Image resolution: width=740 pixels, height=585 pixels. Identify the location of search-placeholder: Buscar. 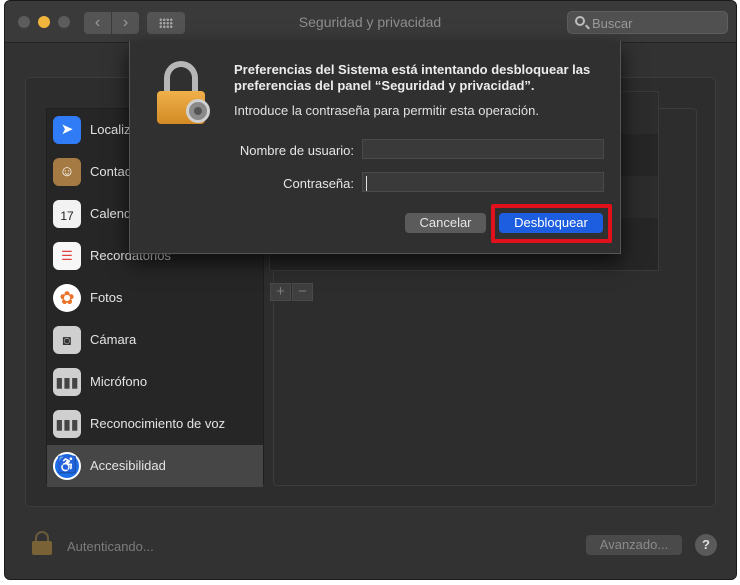
(612, 23).